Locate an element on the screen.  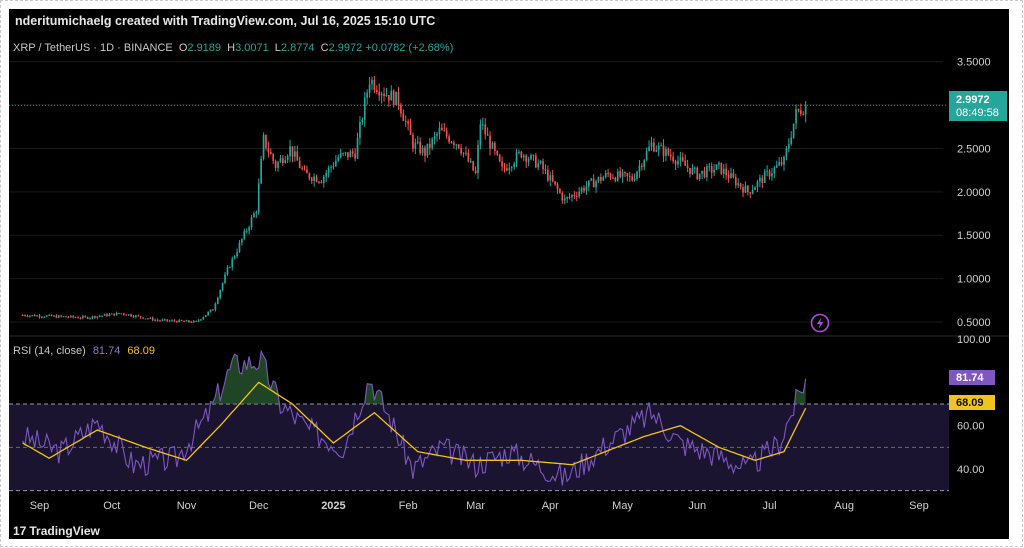
symbol-name: XRP / TetherUS · 1D · BINANCE is located at coordinates (93, 48).